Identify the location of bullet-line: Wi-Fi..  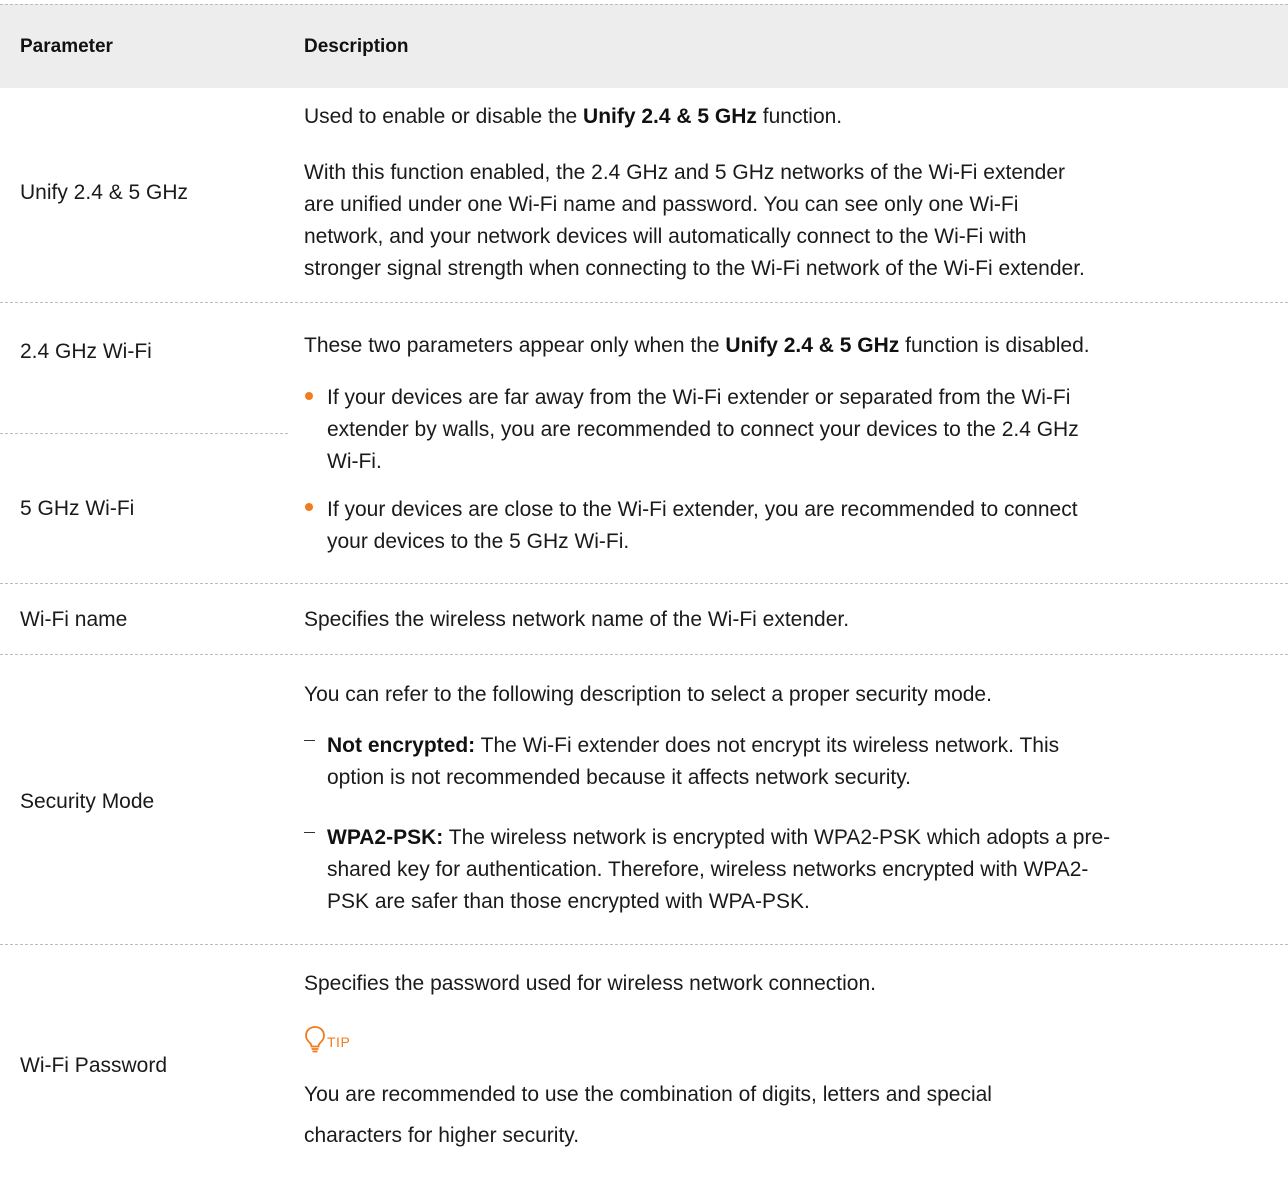
(354, 461).